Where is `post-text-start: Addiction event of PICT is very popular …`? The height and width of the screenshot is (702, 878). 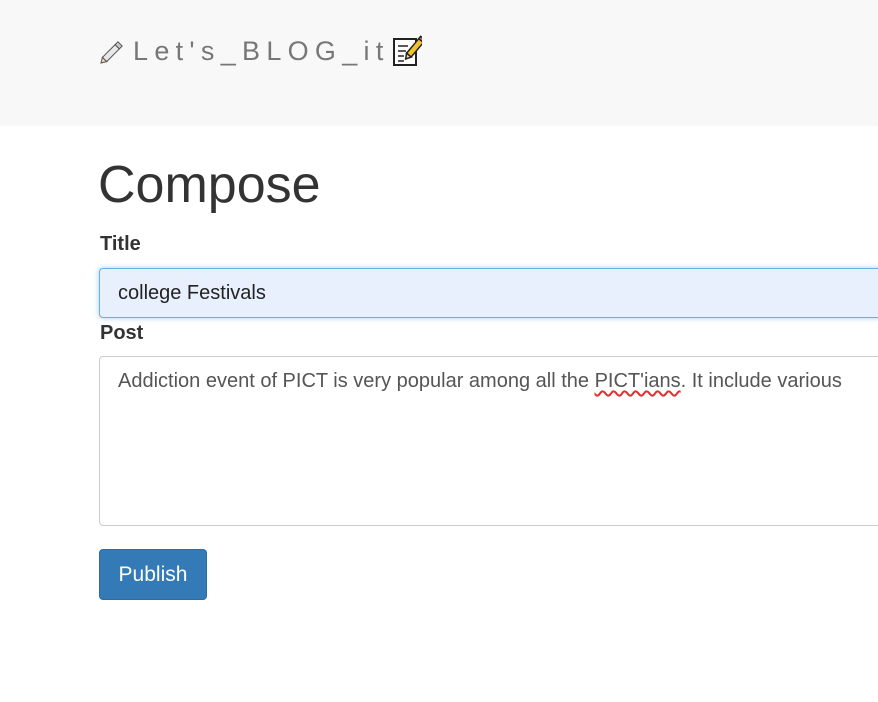 post-text-start: Addiction event of PICT is very popular … is located at coordinates (356, 381).